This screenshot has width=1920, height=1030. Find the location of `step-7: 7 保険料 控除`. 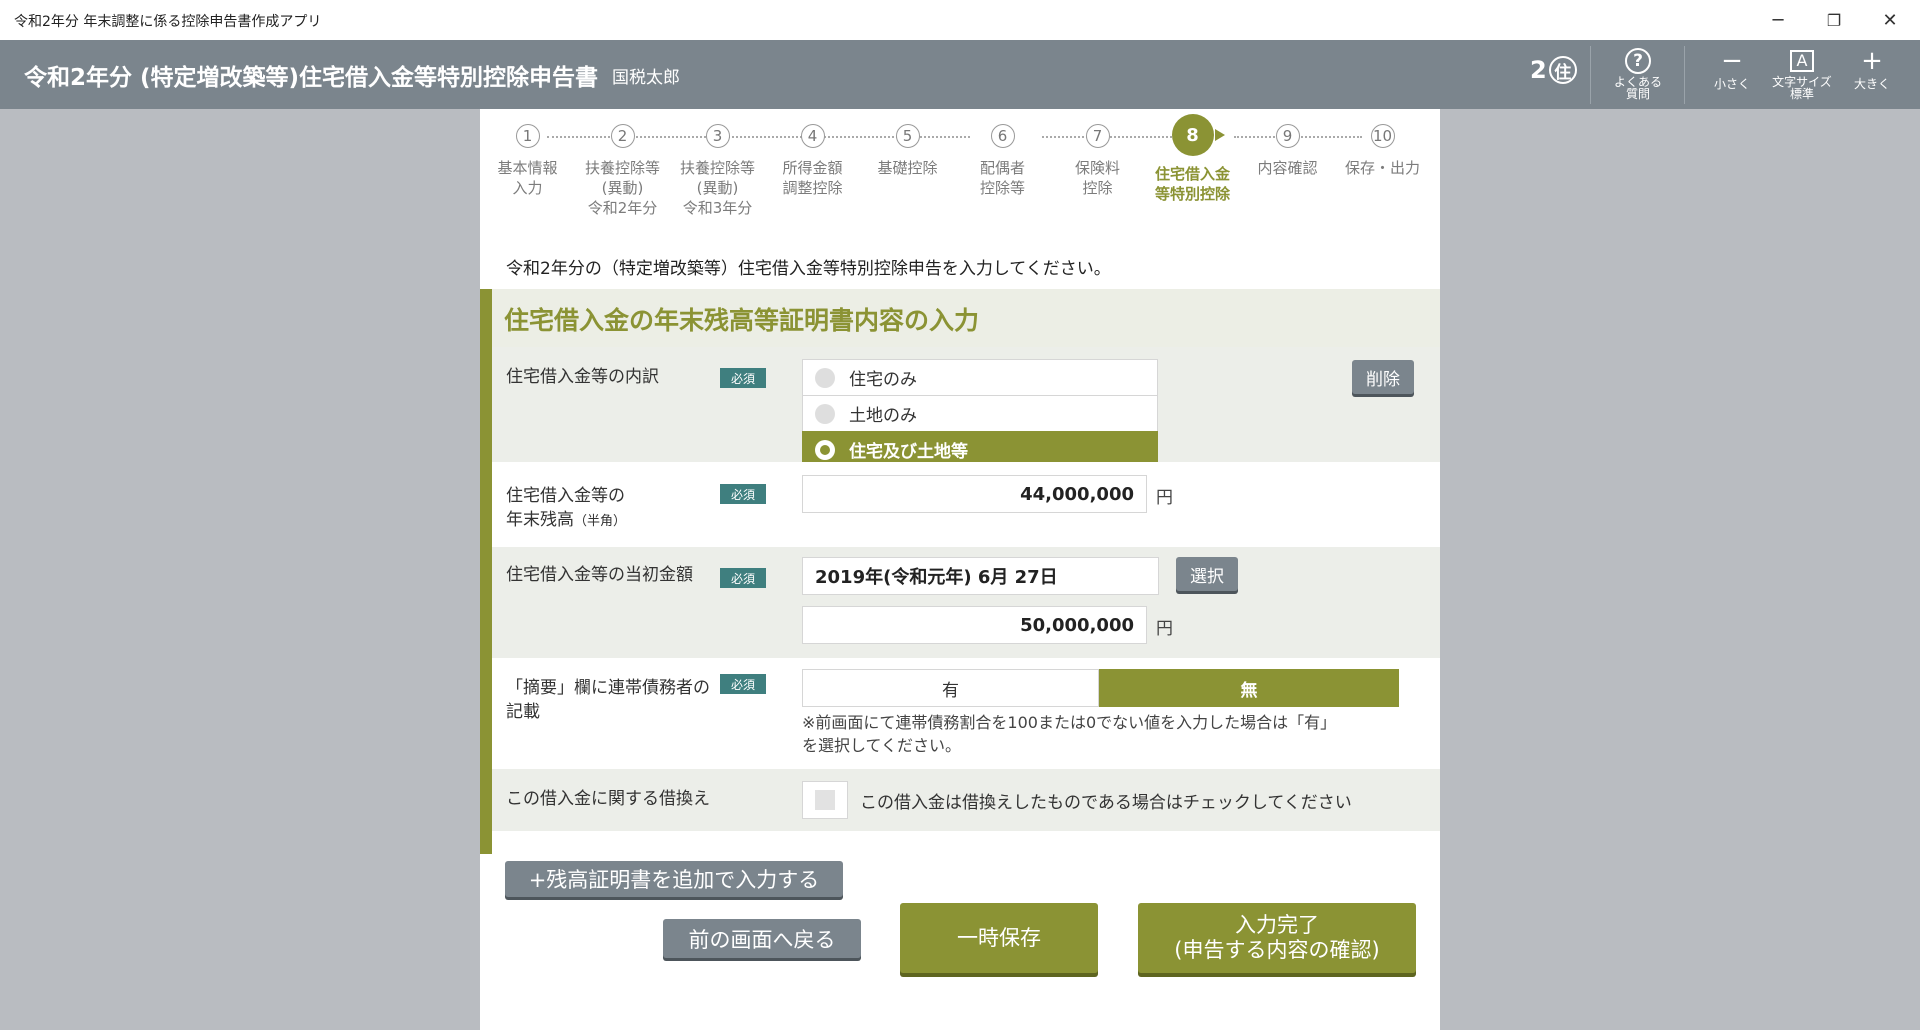

step-7: 7 保険料 控除 is located at coordinates (1097, 161).